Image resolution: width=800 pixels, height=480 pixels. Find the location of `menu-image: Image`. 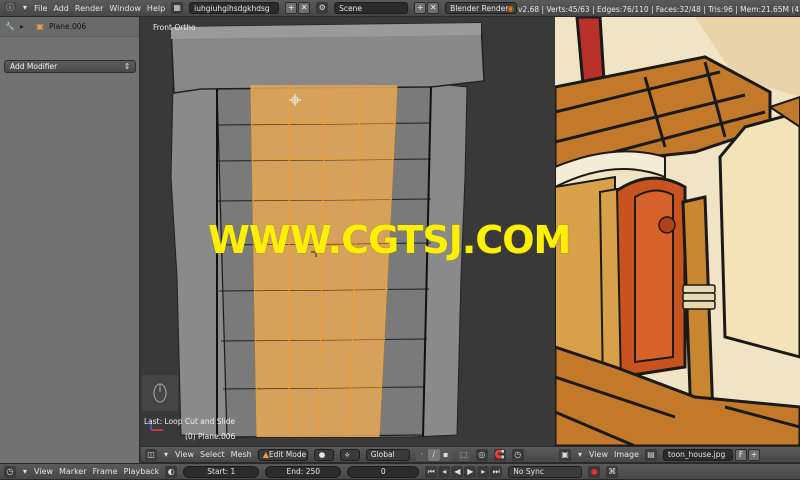

menu-image: Image is located at coordinates (626, 454).